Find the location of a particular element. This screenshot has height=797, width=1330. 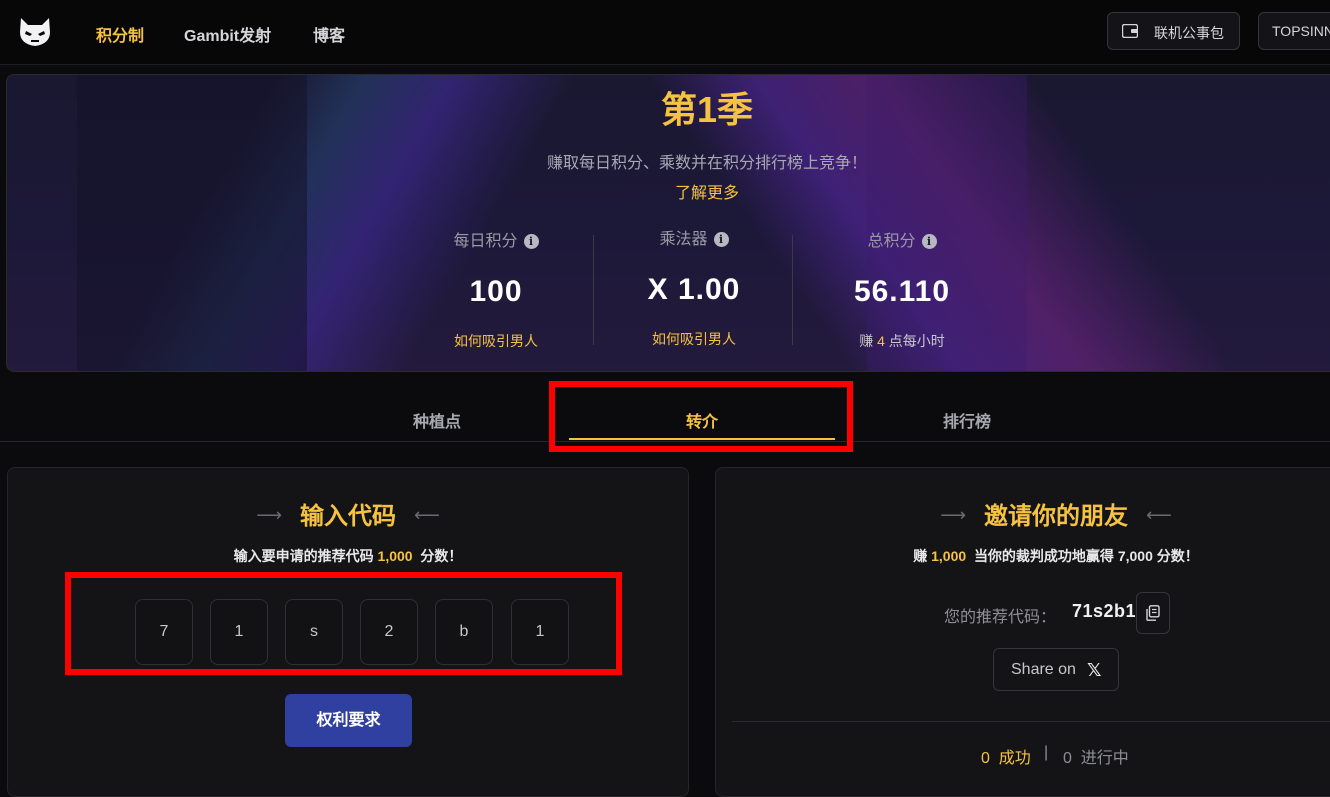

stat-value: X 1.00 is located at coordinates (694, 289).